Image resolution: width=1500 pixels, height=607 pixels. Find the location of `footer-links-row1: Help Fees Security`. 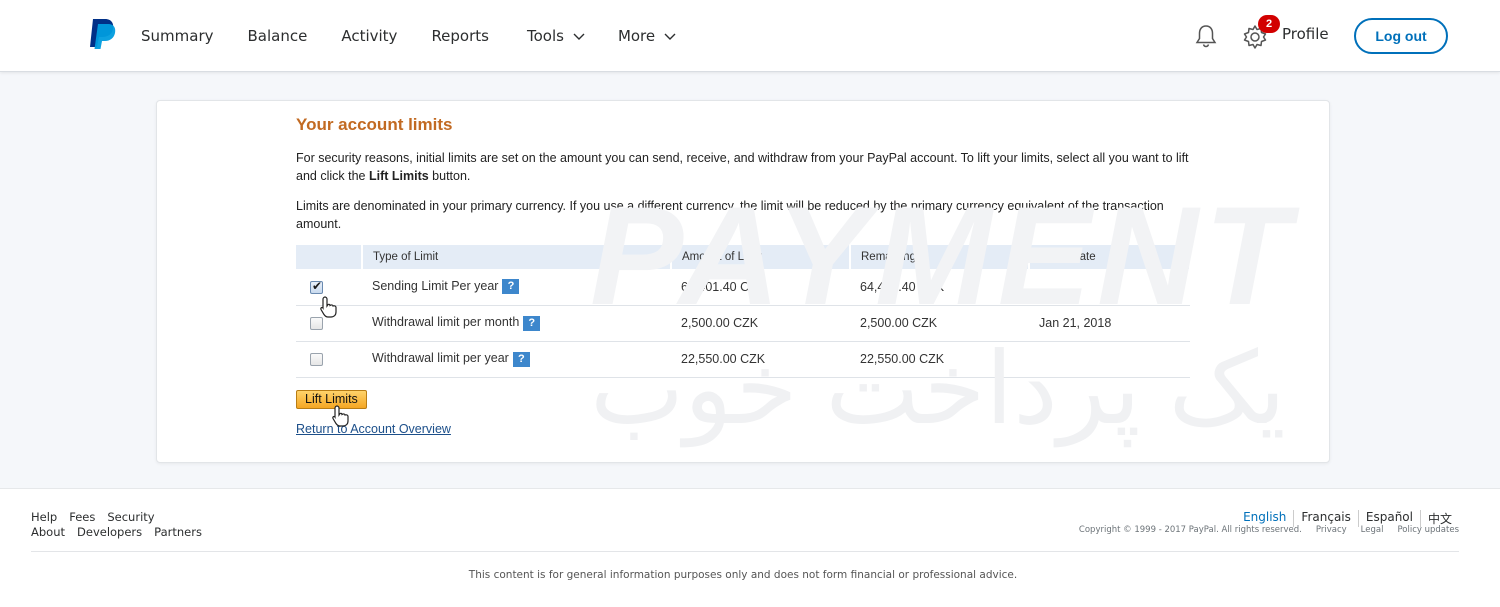

footer-links-row1: Help Fees Security is located at coordinates (122, 517).